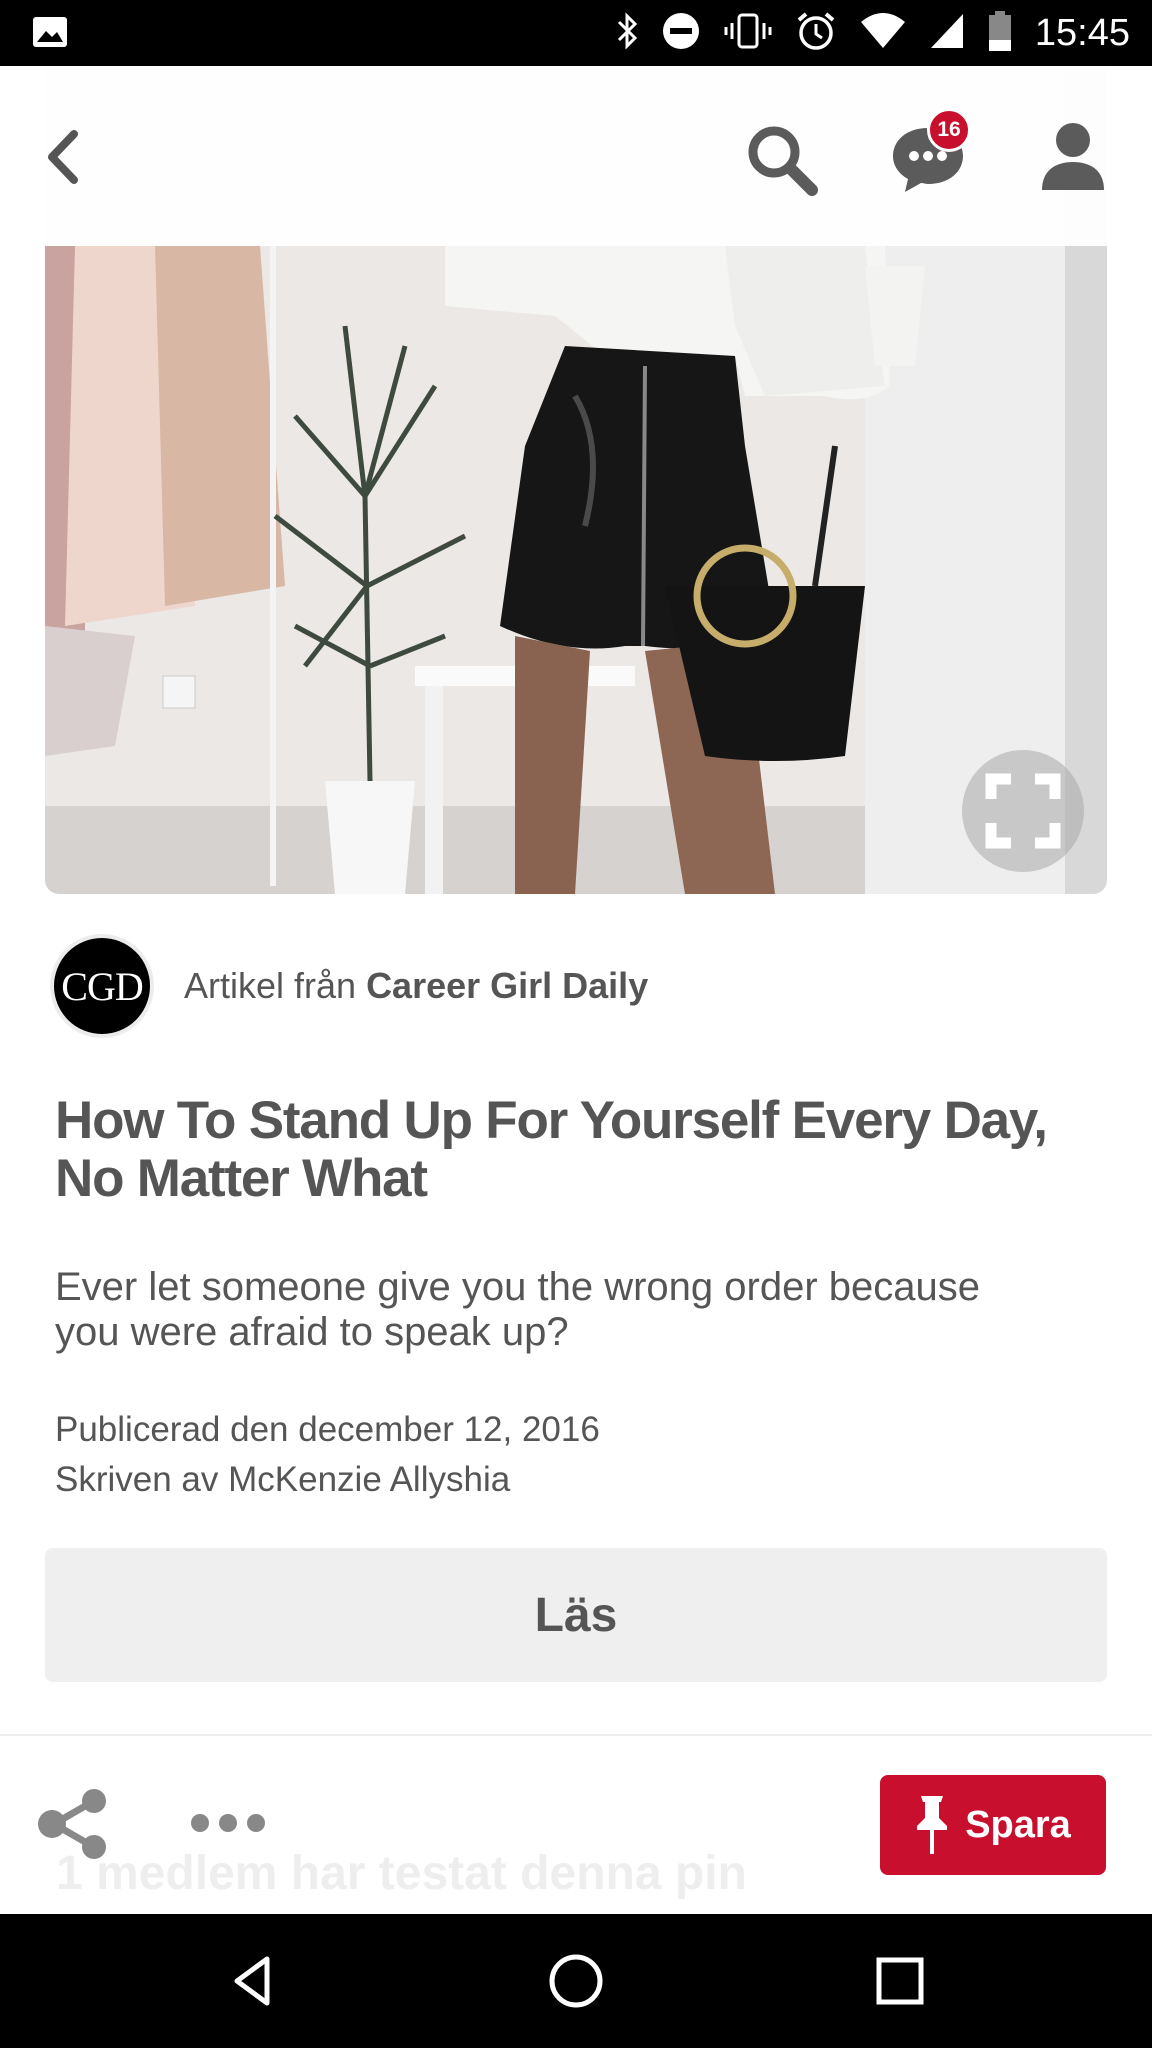 The image size is (1152, 2048). Describe the element at coordinates (401, 1873) in the screenshot. I see `tried-pin-count: 1 medlem har testat denna pin` at that location.